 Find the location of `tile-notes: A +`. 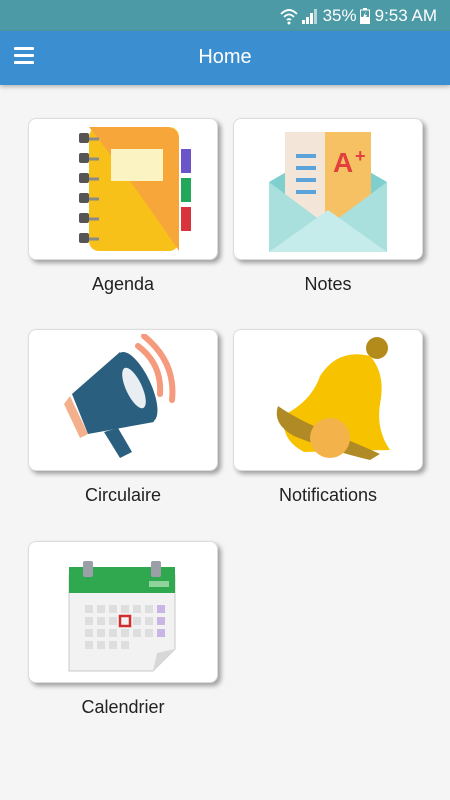

tile-notes: A + is located at coordinates (328, 189).